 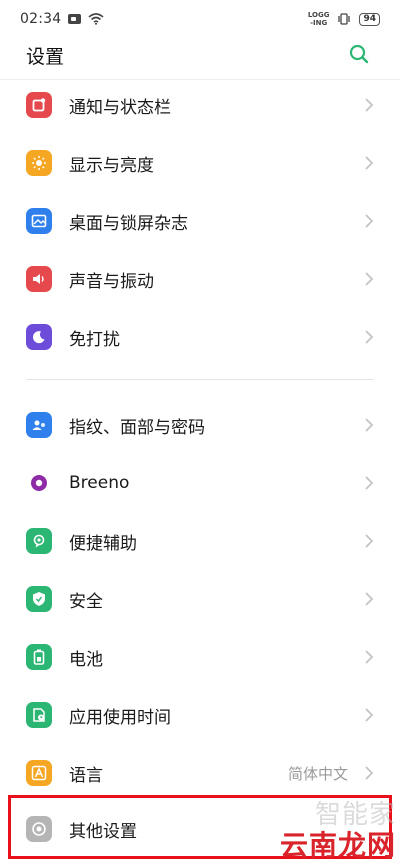 I want to click on settings-item-security: 安全, so click(x=200, y=599).